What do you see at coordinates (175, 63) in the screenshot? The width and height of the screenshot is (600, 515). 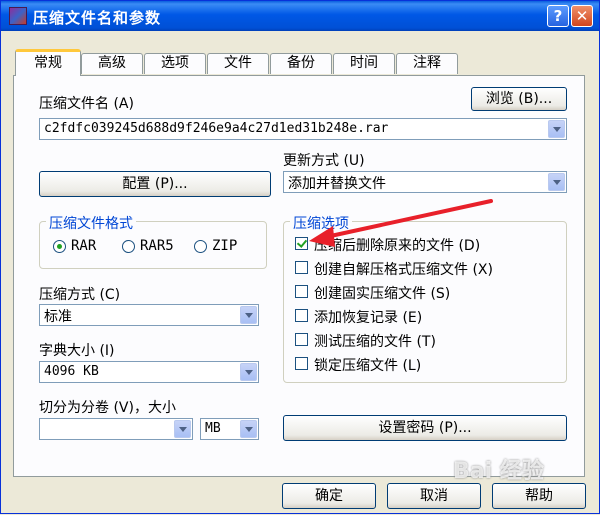 I see `tab-options: 选项` at bounding box center [175, 63].